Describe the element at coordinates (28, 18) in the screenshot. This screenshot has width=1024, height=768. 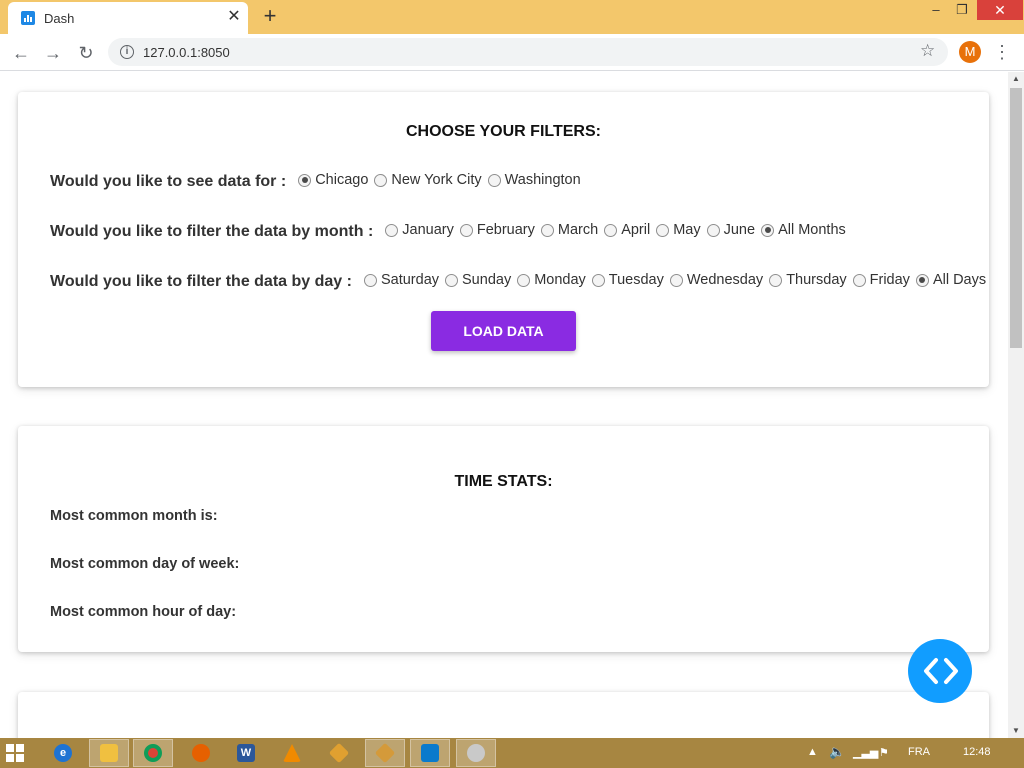
I see `dash-favicon-icon` at that location.